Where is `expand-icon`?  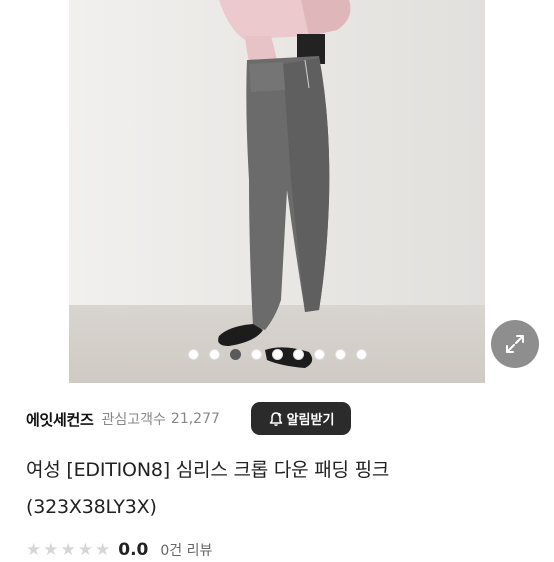
expand-icon is located at coordinates (515, 344).